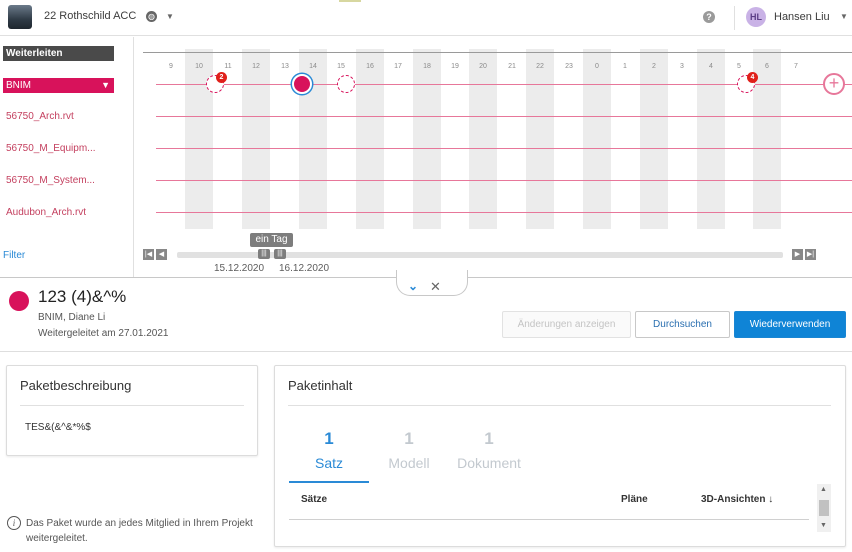  I want to click on column-header-sheets: Pläne, so click(634, 499).